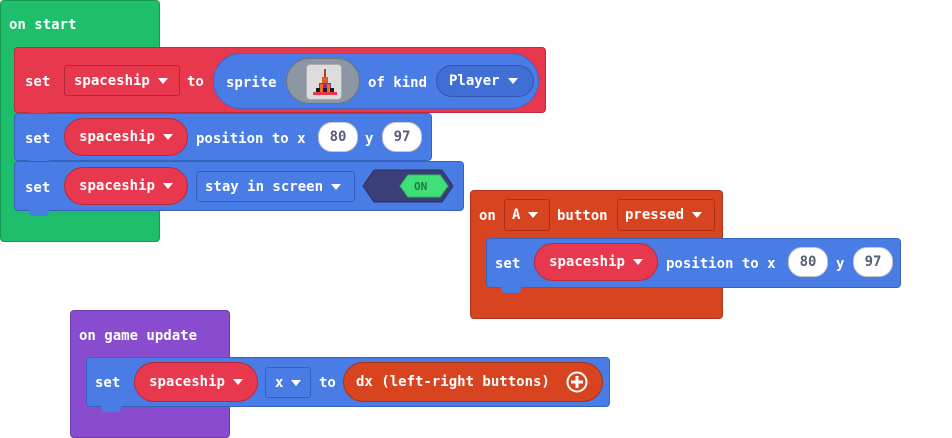 This screenshot has height=438, width=952. What do you see at coordinates (474, 81) in the screenshot?
I see `kind-value: Player` at bounding box center [474, 81].